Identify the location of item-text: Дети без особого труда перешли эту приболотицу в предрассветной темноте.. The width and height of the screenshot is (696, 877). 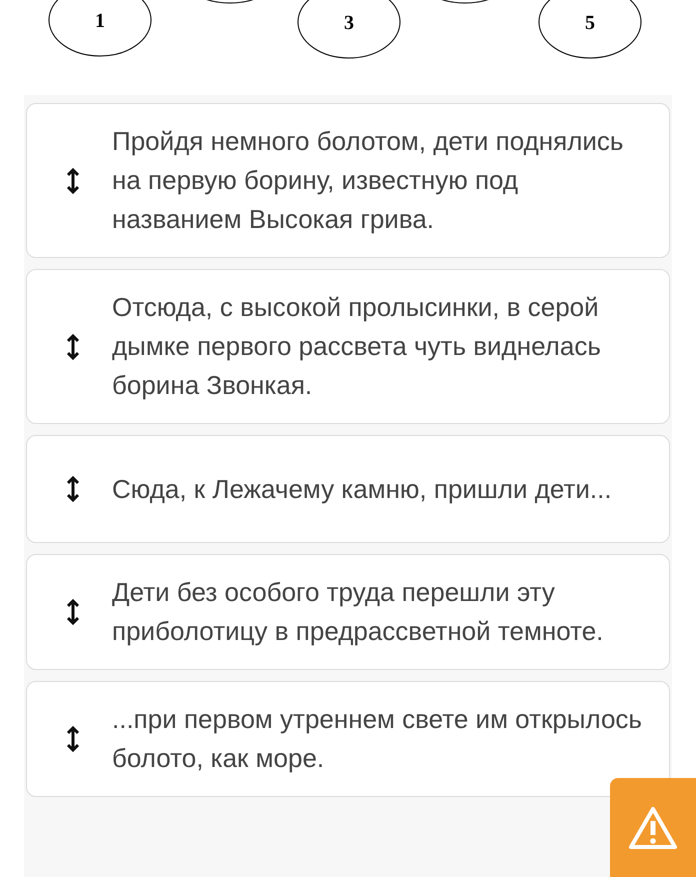
(358, 612).